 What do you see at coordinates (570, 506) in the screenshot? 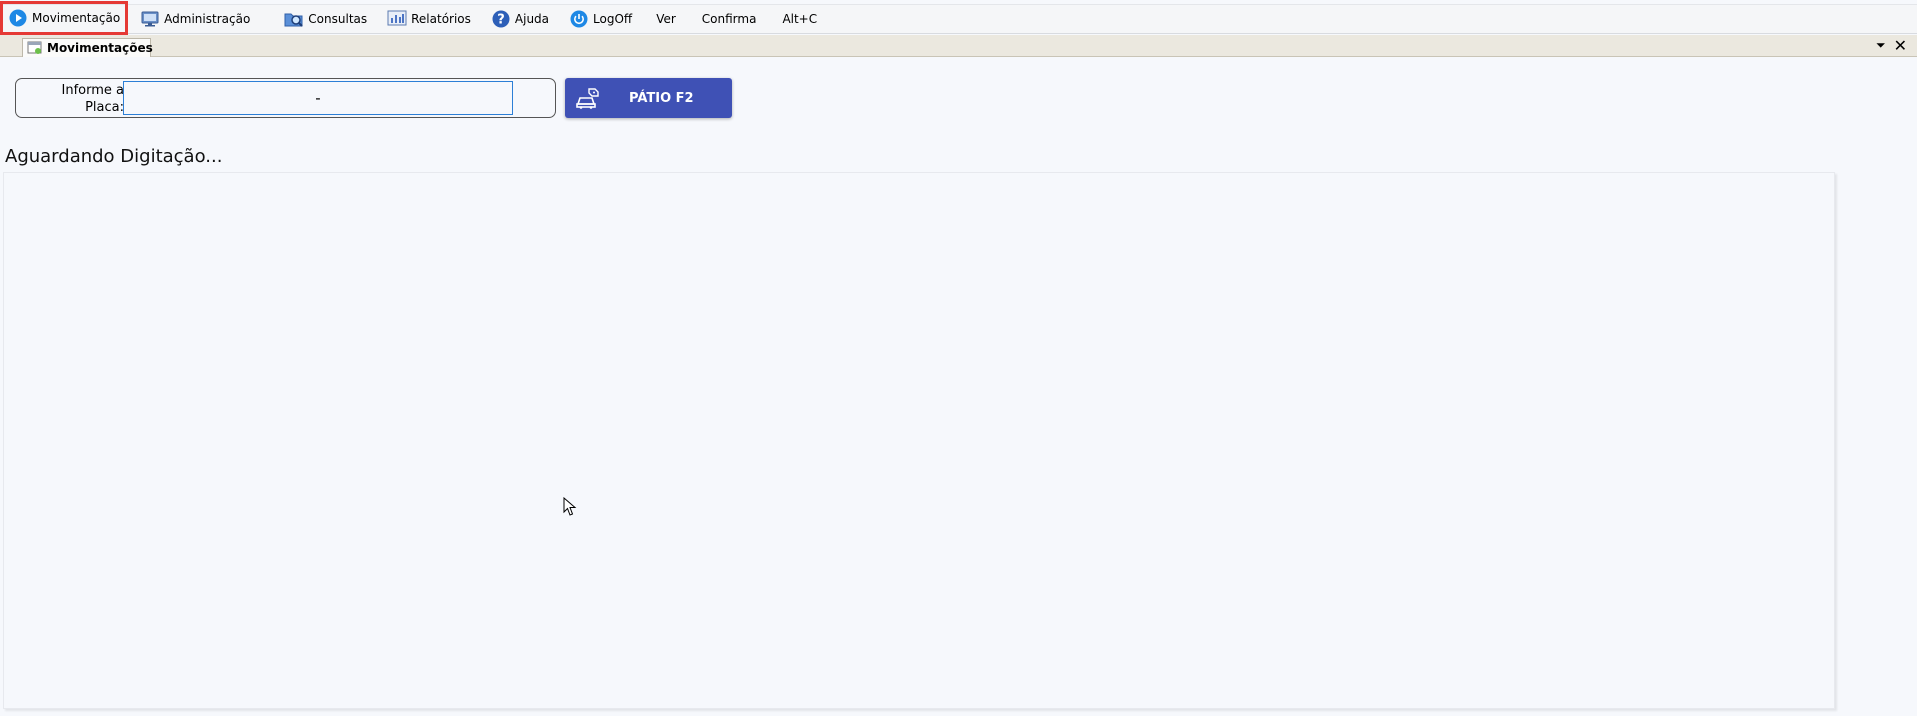
I see `mouse-cursor-icon` at bounding box center [570, 506].